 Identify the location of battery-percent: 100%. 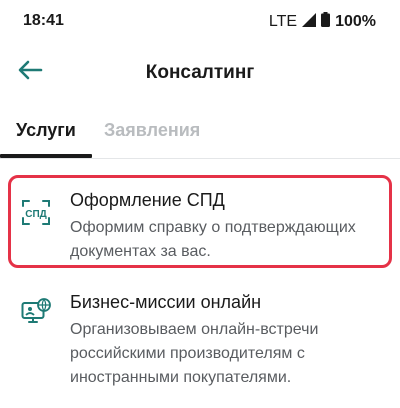
(355, 21).